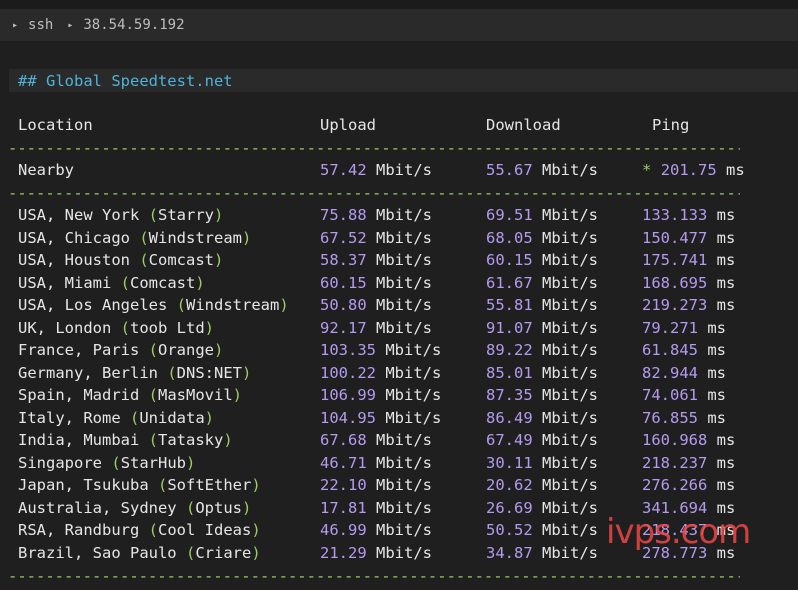 The height and width of the screenshot is (590, 798). I want to click on download-cell: 86.49 Mbit/s, so click(542, 417).